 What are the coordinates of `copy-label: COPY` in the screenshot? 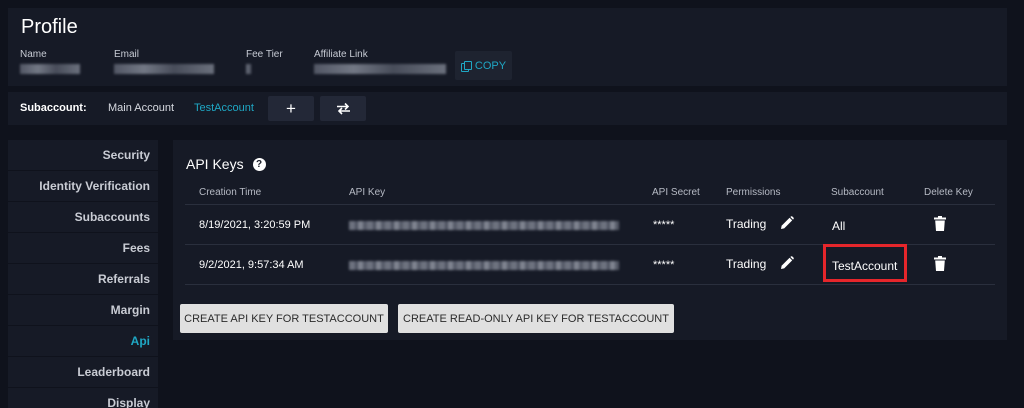 It's located at (490, 65).